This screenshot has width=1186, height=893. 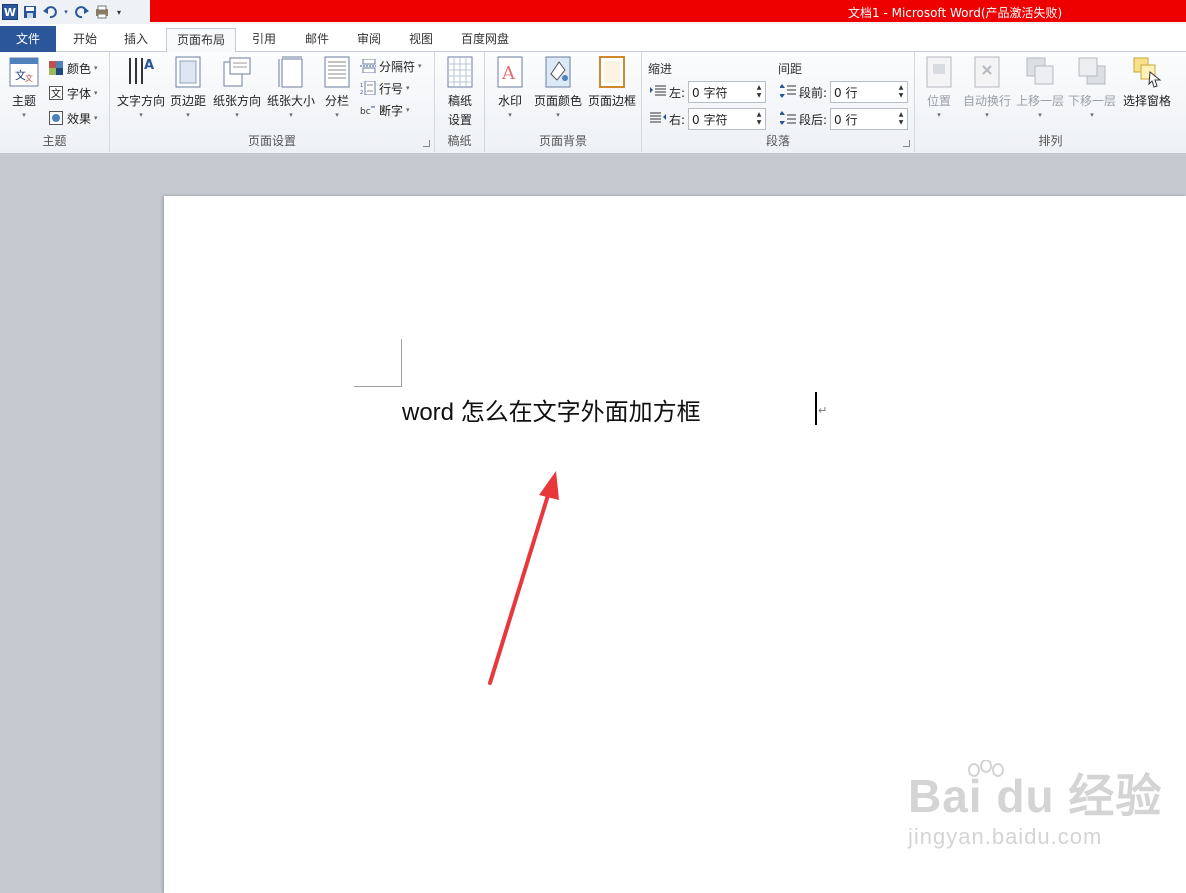 I want to click on baidu-watermark: Bai du 经验 jingyan.baidu.com, so click(x=1035, y=805).